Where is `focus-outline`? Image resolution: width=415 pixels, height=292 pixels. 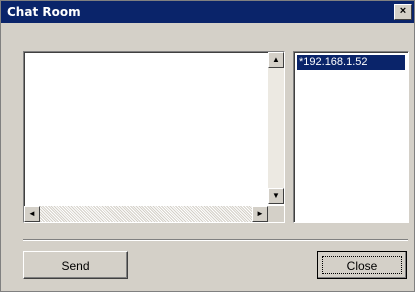 focus-outline is located at coordinates (362, 265).